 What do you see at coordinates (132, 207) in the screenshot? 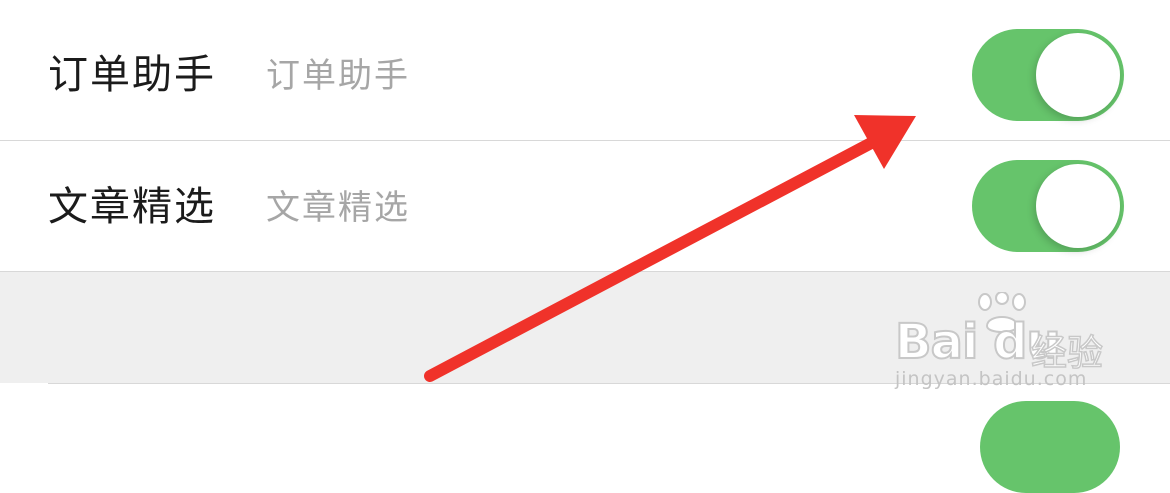
I see `row-title: 文章精选` at bounding box center [132, 207].